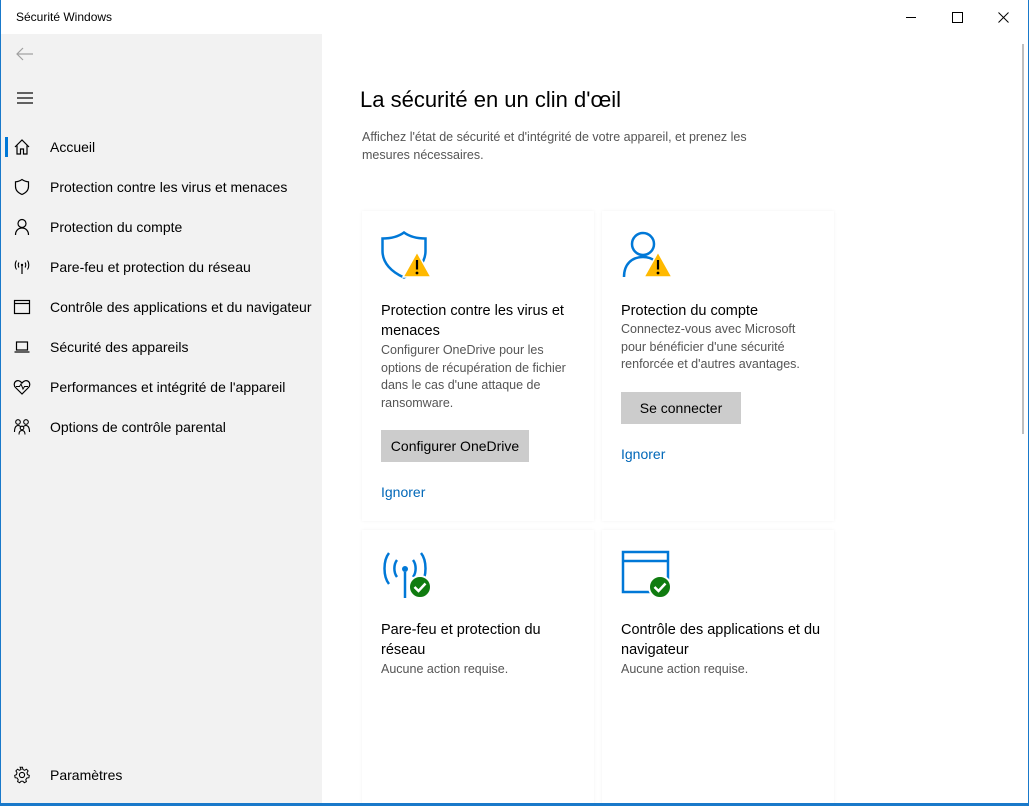  What do you see at coordinates (1023, 239) in the screenshot?
I see `scrollbar-thumb` at bounding box center [1023, 239].